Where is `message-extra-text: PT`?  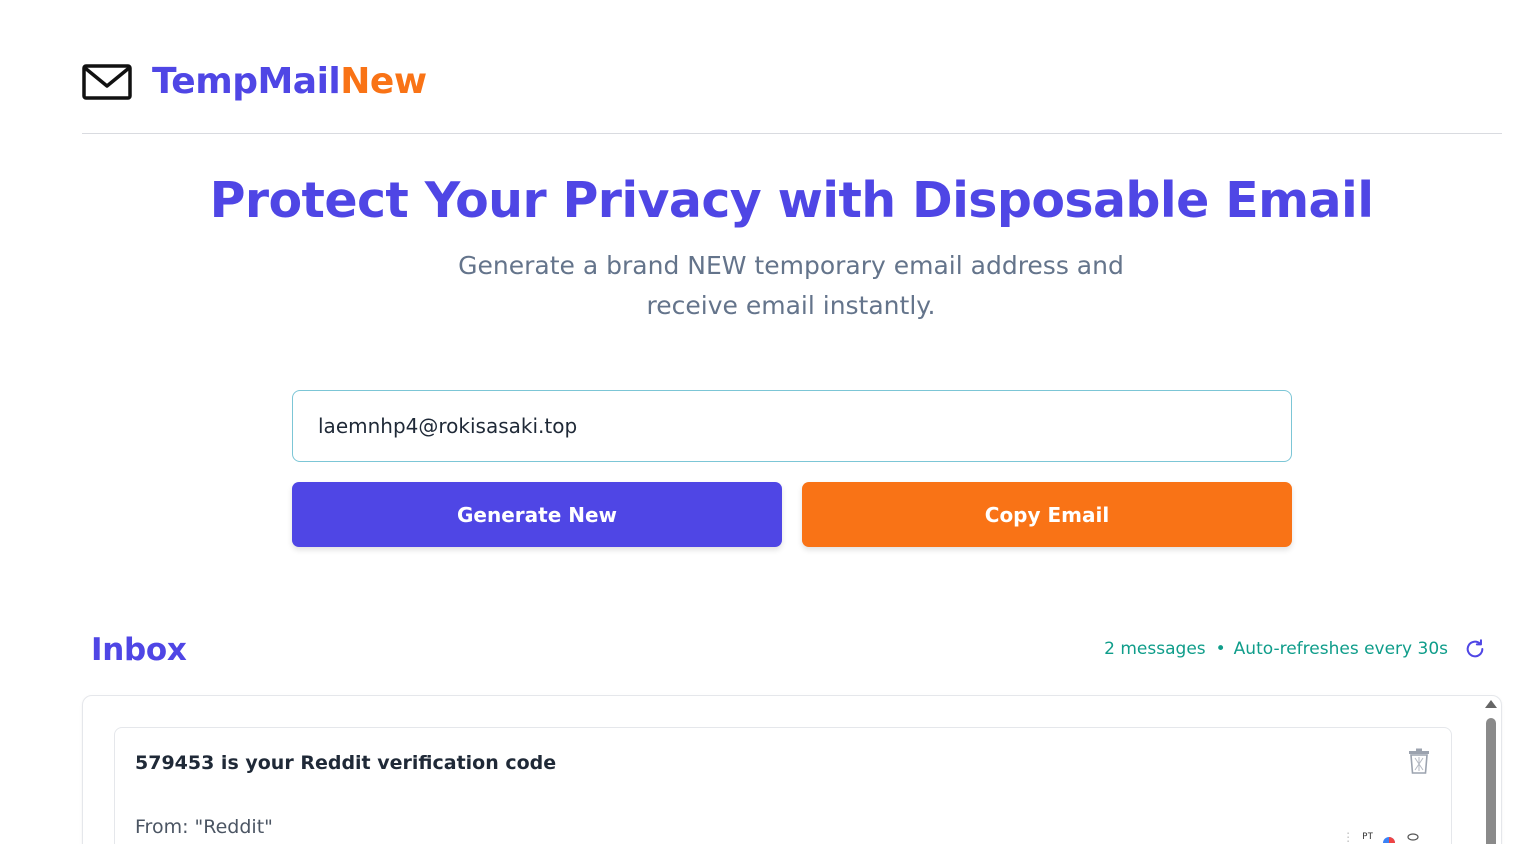
message-extra-text: PT is located at coordinates (1367, 837).